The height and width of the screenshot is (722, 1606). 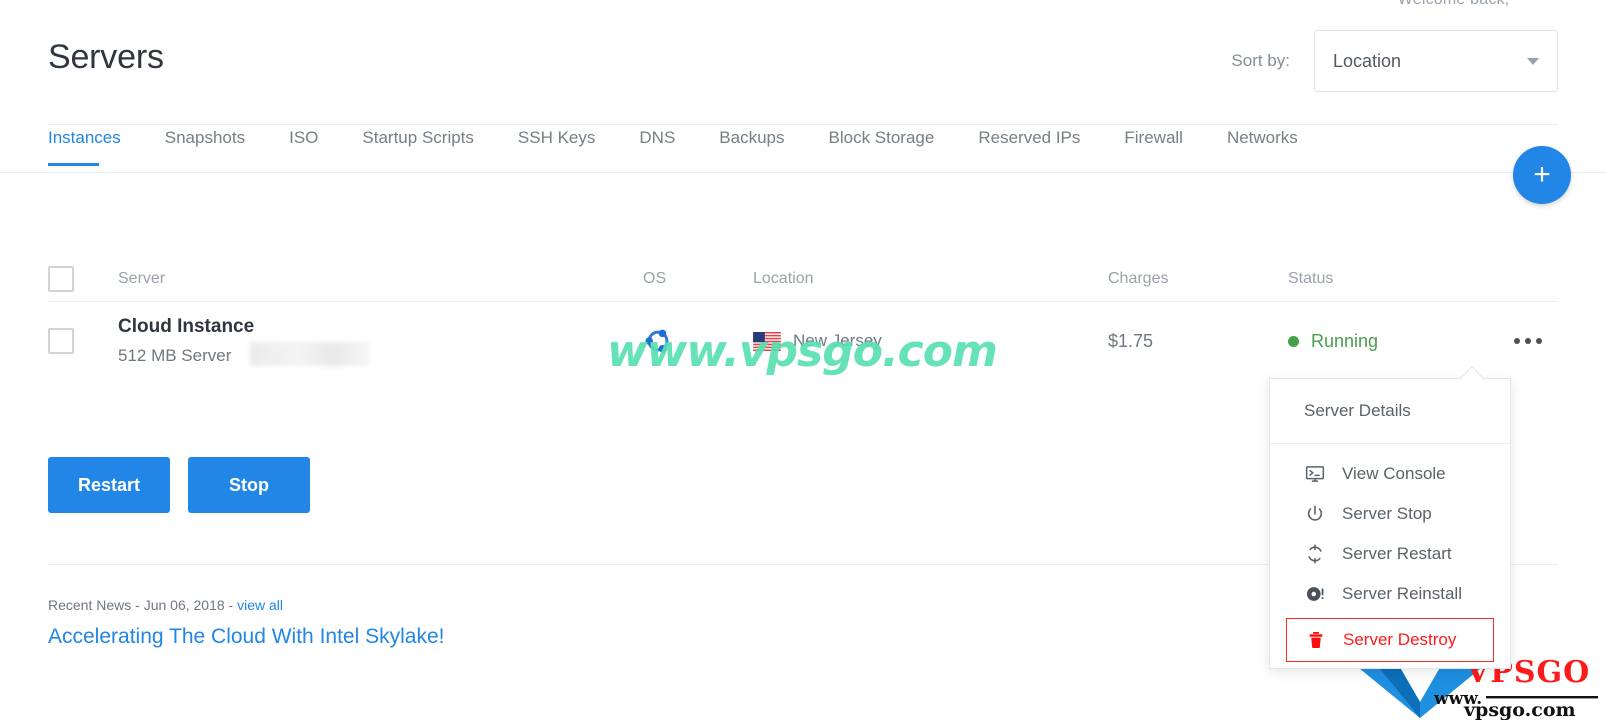 I want to click on sort-by-label: Sort by:, so click(x=1260, y=60).